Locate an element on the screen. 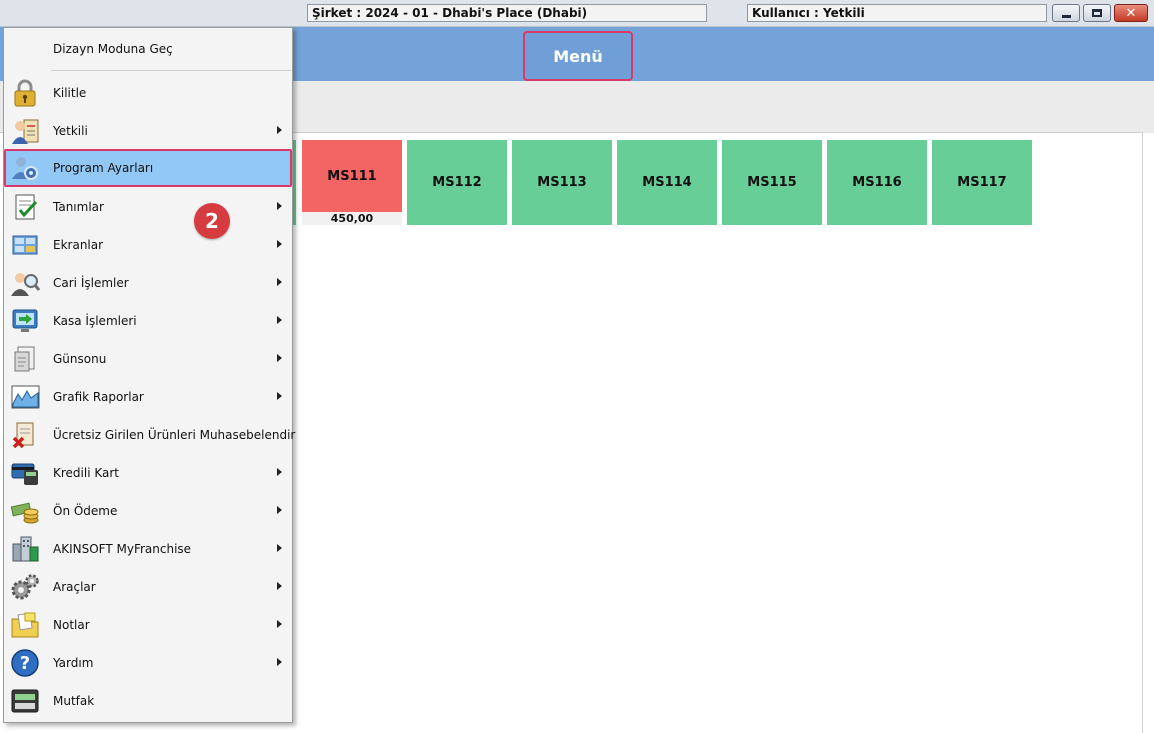 This screenshot has width=1154, height=733. menu-item-program-settings: Program Ayarları is located at coordinates (148, 168).